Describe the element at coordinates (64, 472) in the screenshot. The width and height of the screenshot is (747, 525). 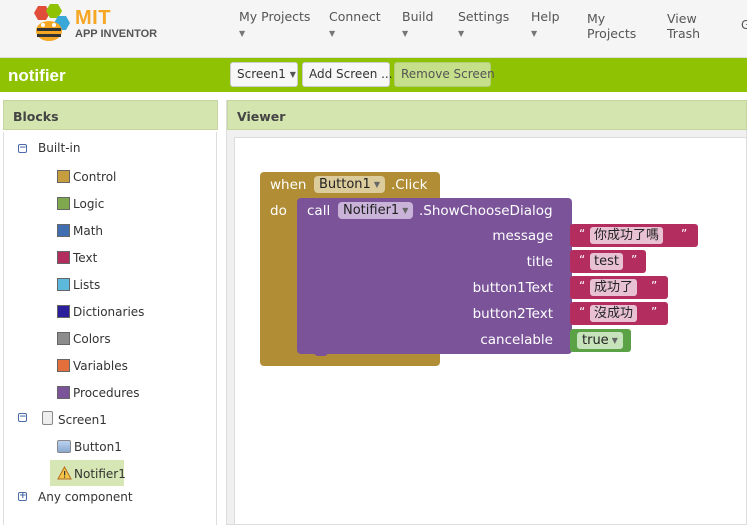
I see `warning-icon` at that location.